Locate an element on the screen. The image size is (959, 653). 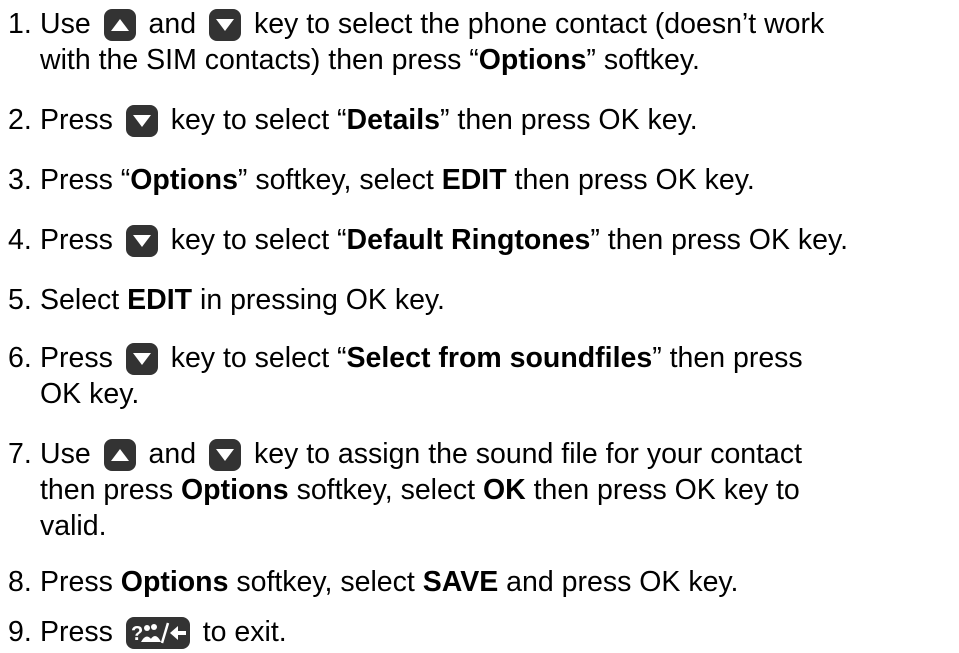
step-text: Press “ is located at coordinates (85, 180).